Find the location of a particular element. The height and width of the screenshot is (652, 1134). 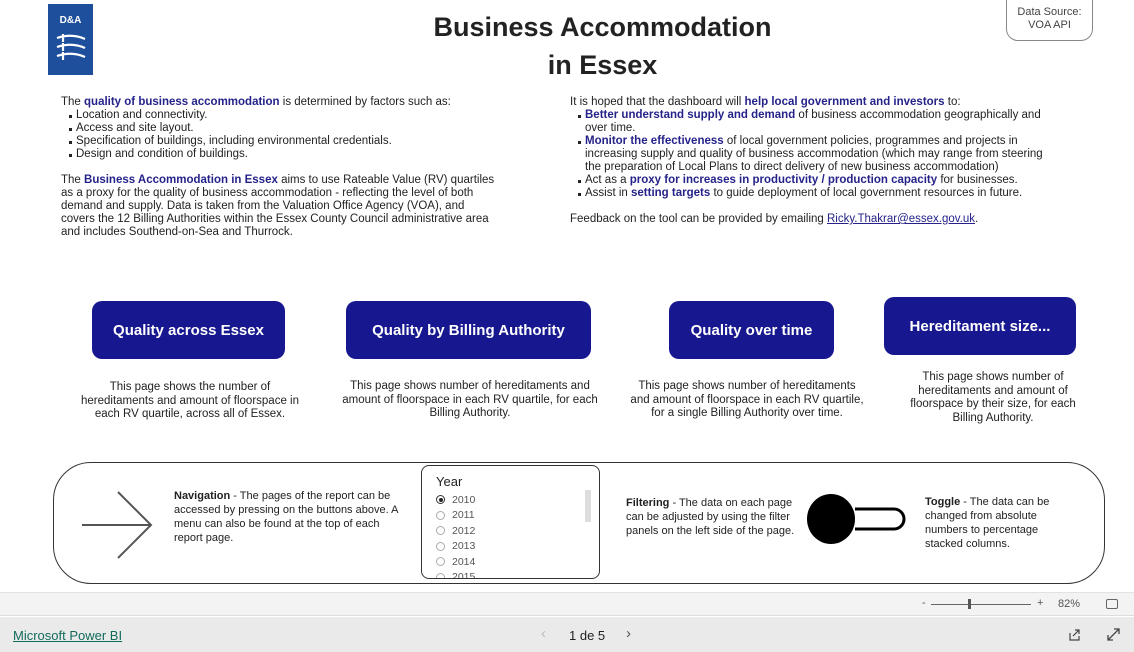

year-option: 2014 is located at coordinates (510, 562).